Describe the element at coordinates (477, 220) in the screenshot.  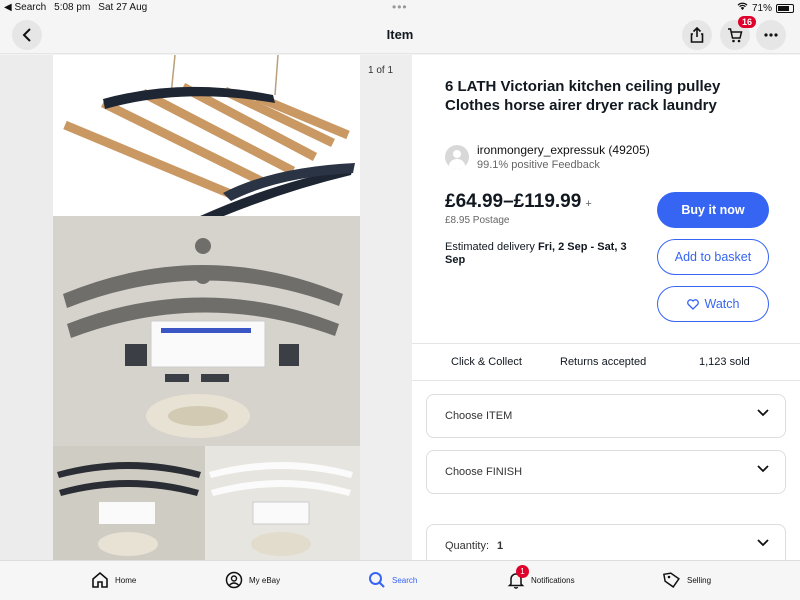
I see `postage-cost: £8.95 Postage` at that location.